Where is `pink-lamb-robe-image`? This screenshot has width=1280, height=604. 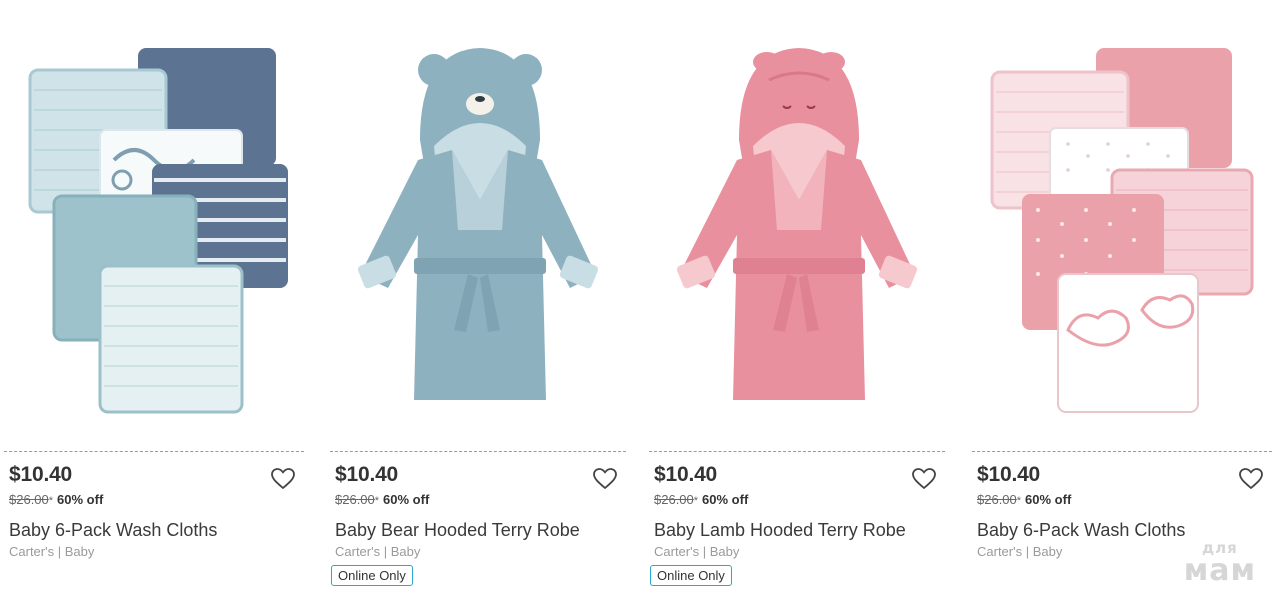
pink-lamb-robe-image is located at coordinates (797, 224).